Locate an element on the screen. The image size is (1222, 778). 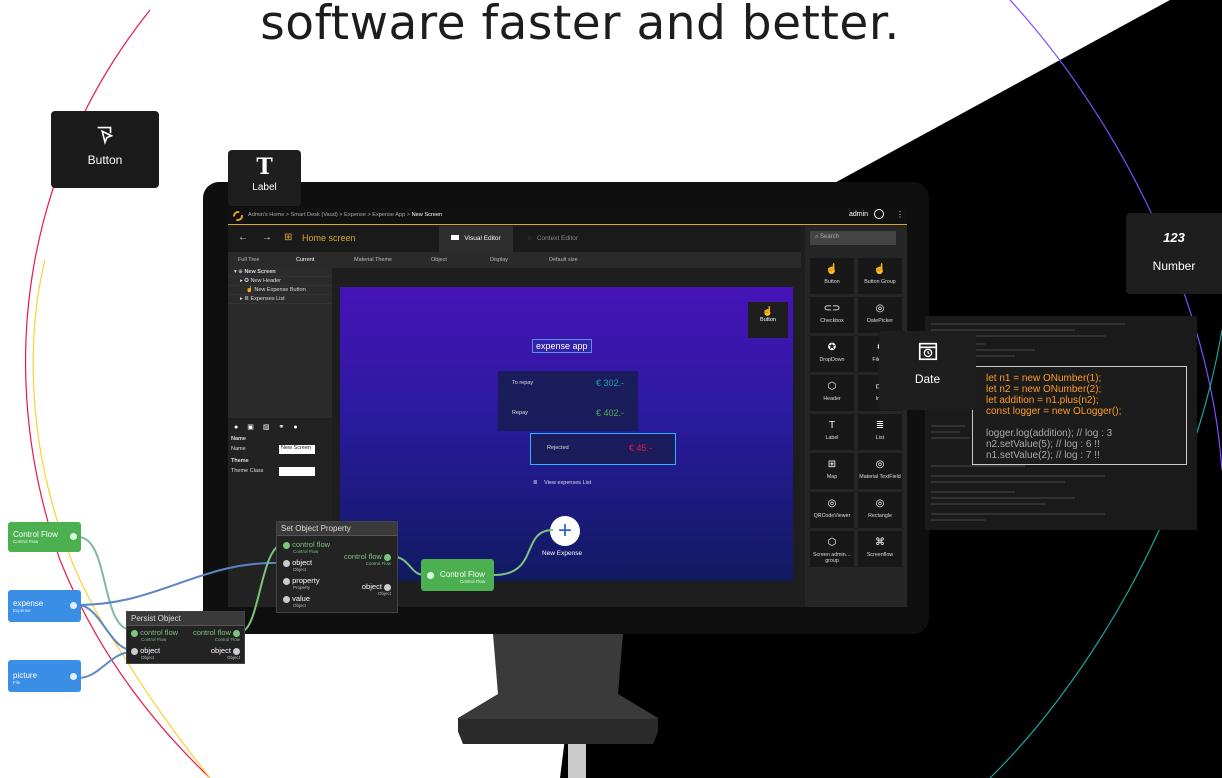
props-theme-class-input is located at coordinates (297, 471).